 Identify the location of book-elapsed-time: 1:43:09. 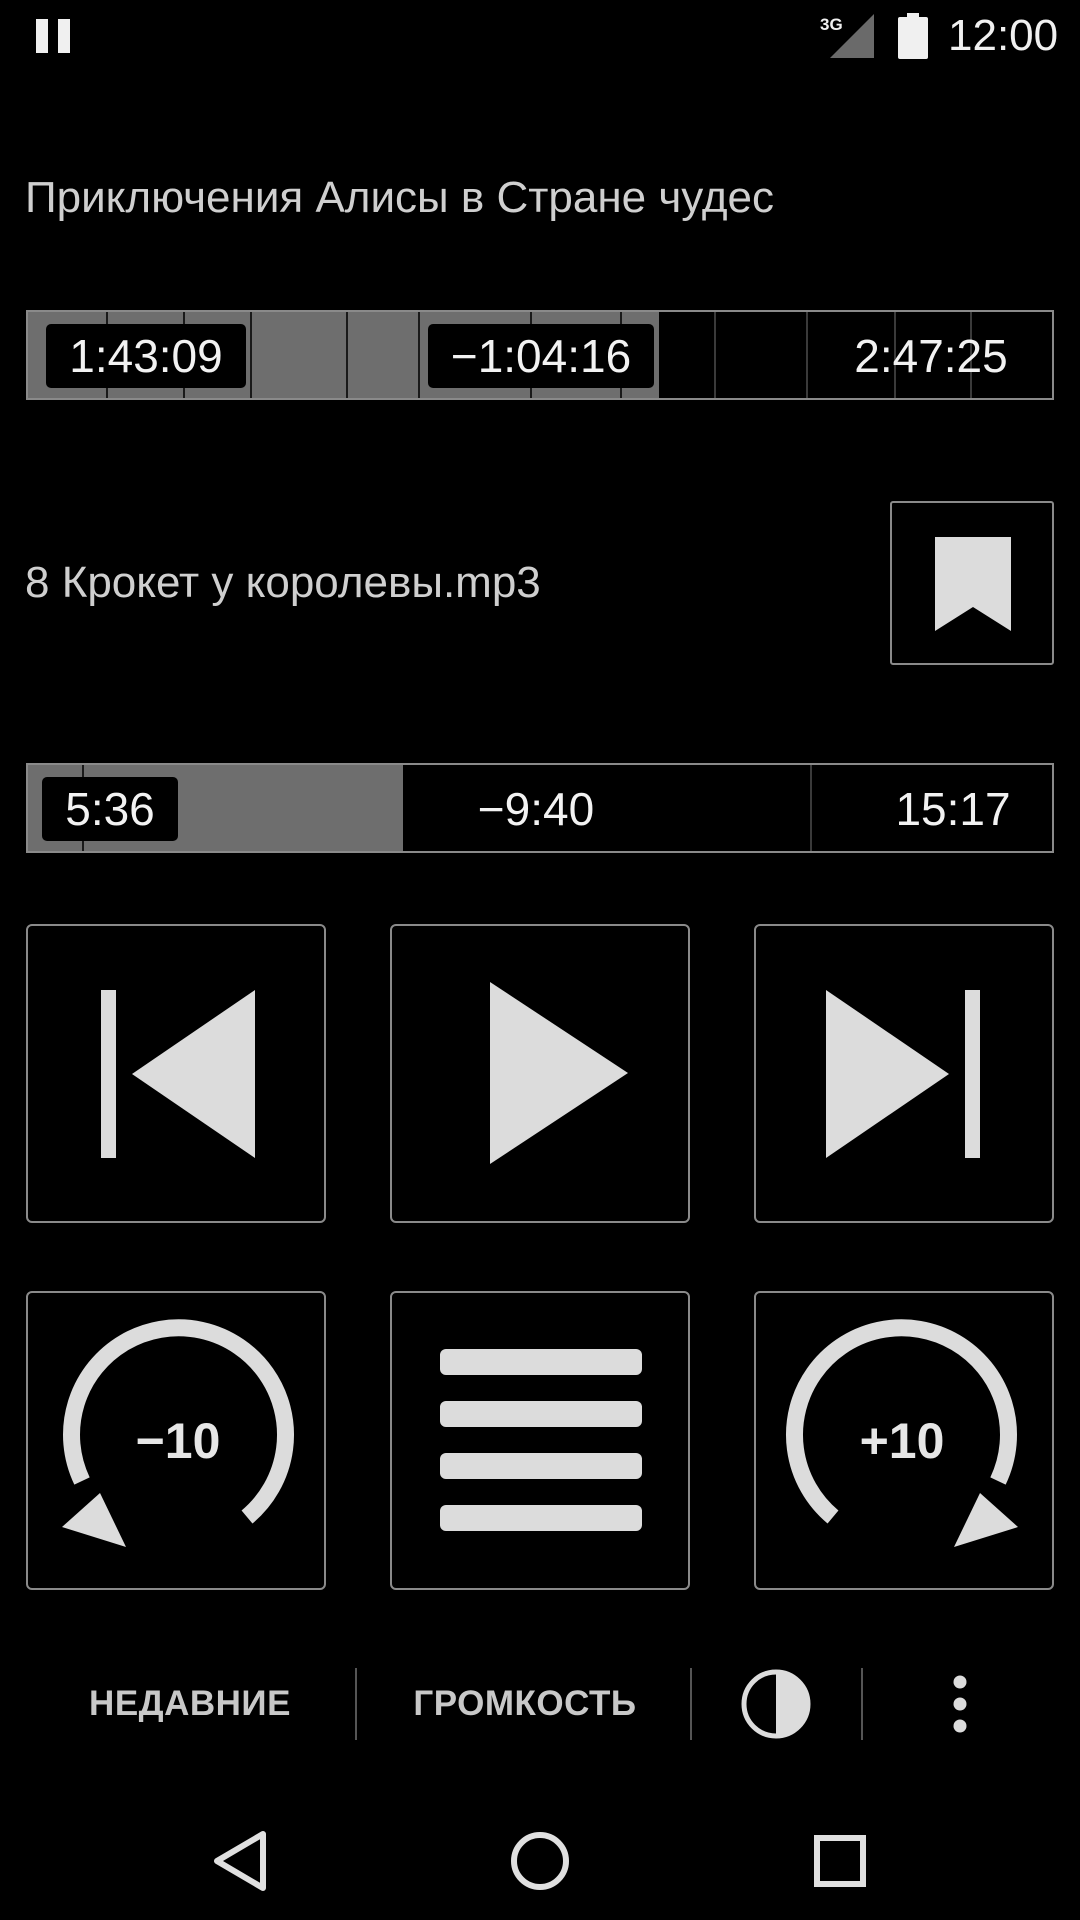
(146, 356).